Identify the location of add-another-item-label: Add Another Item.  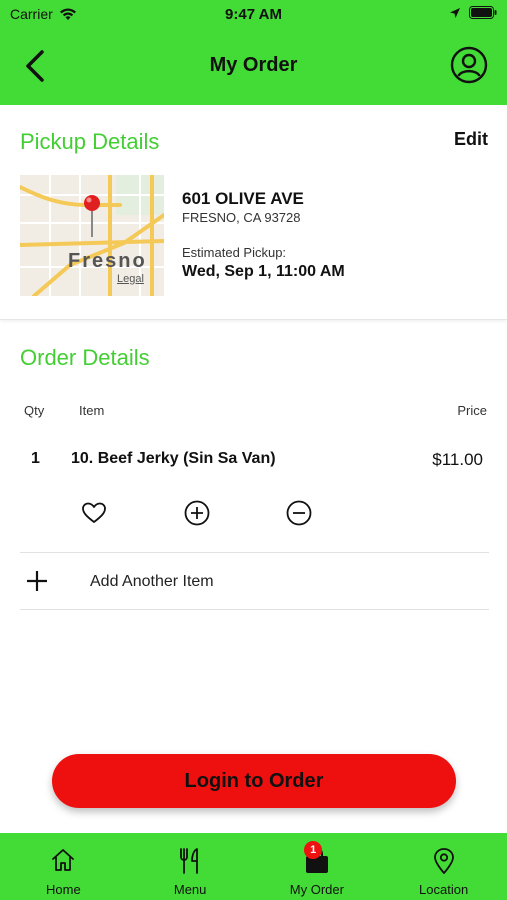
(152, 581).